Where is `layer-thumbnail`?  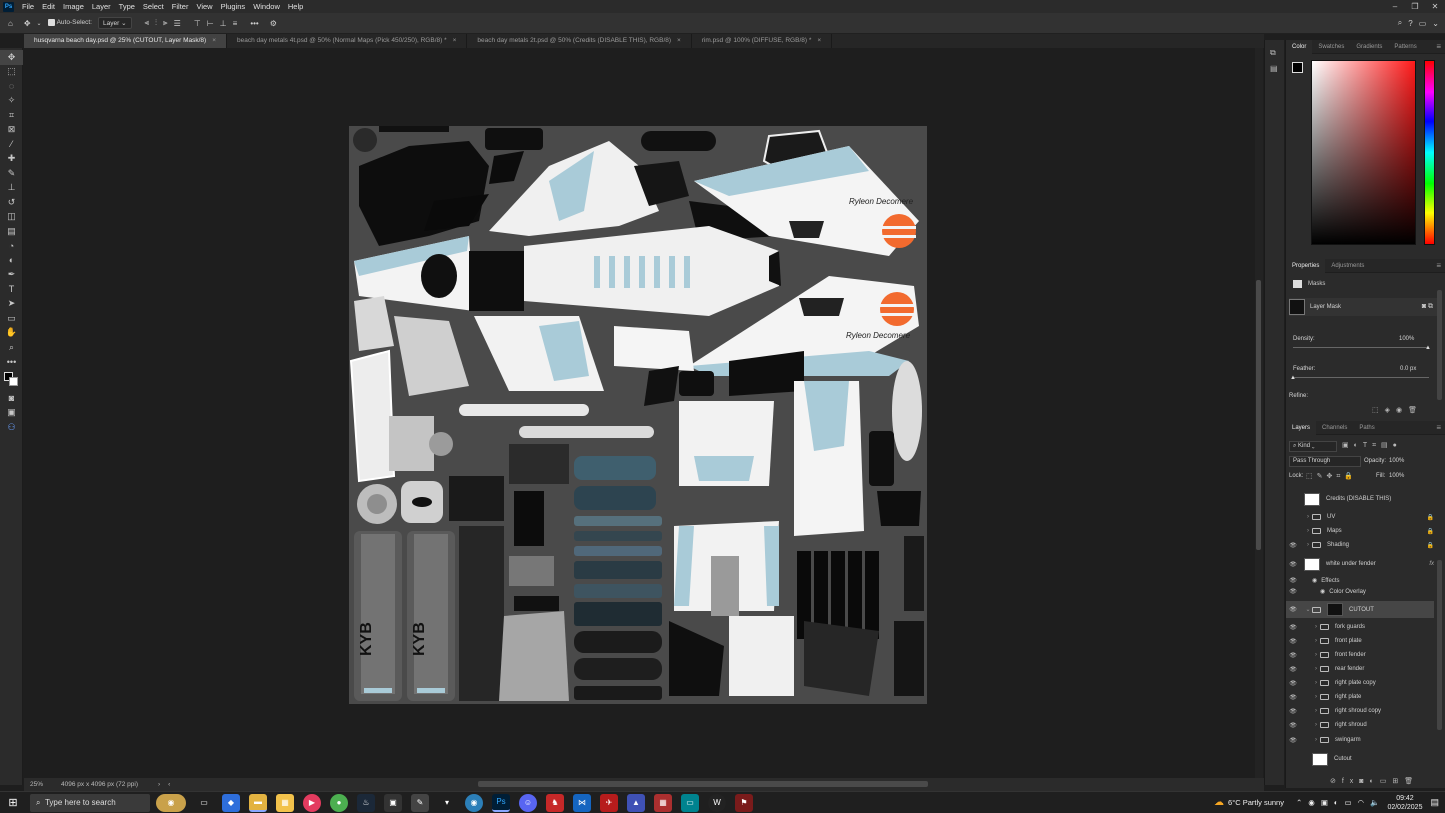
layer-thumbnail is located at coordinates (1312, 499).